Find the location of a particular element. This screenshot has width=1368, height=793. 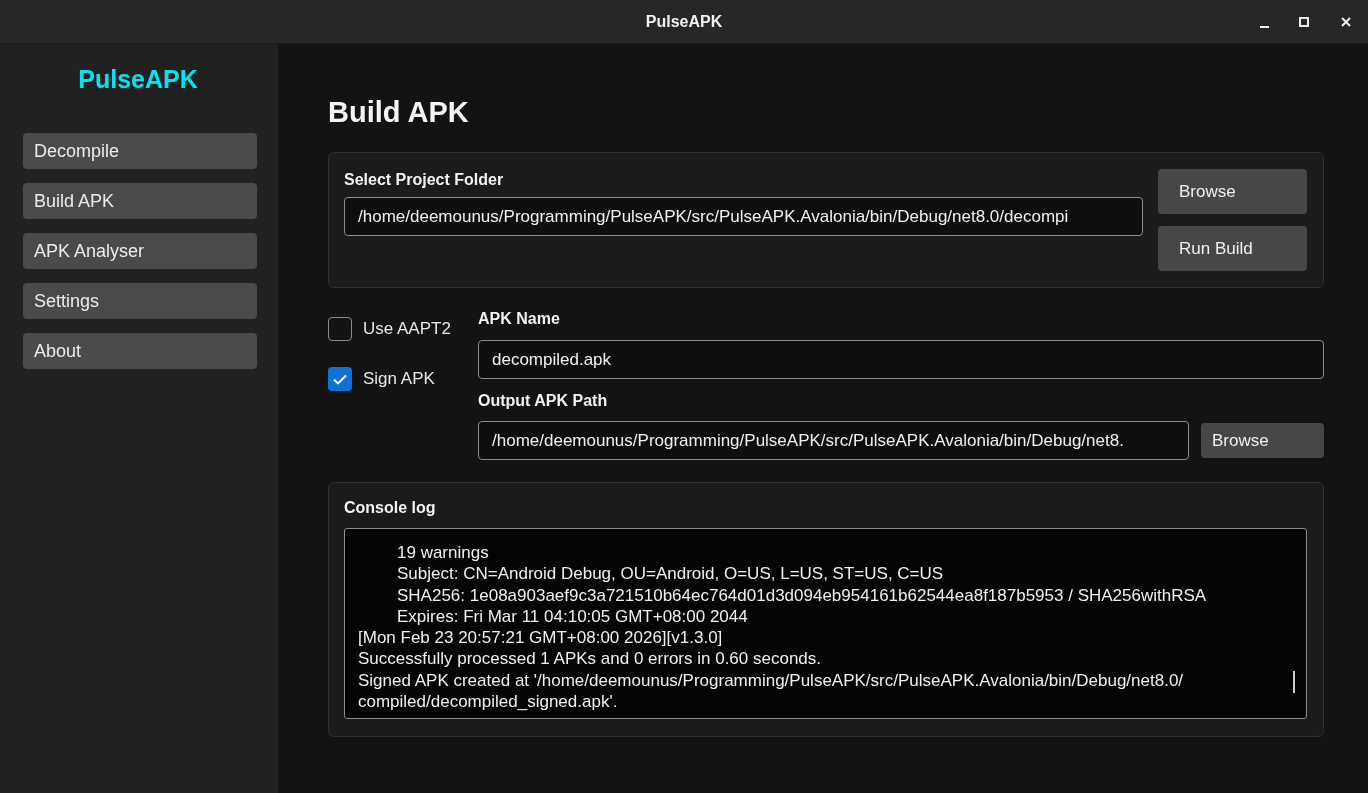

close-icon is located at coordinates (1346, 22).